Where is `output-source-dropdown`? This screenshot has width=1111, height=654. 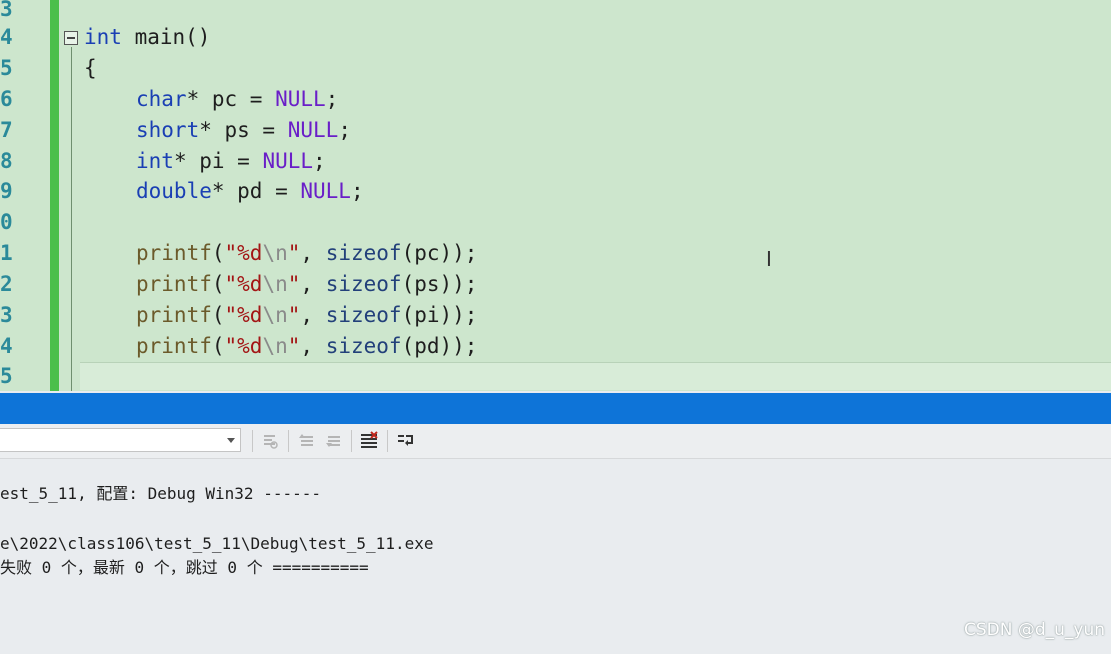 output-source-dropdown is located at coordinates (120, 440).